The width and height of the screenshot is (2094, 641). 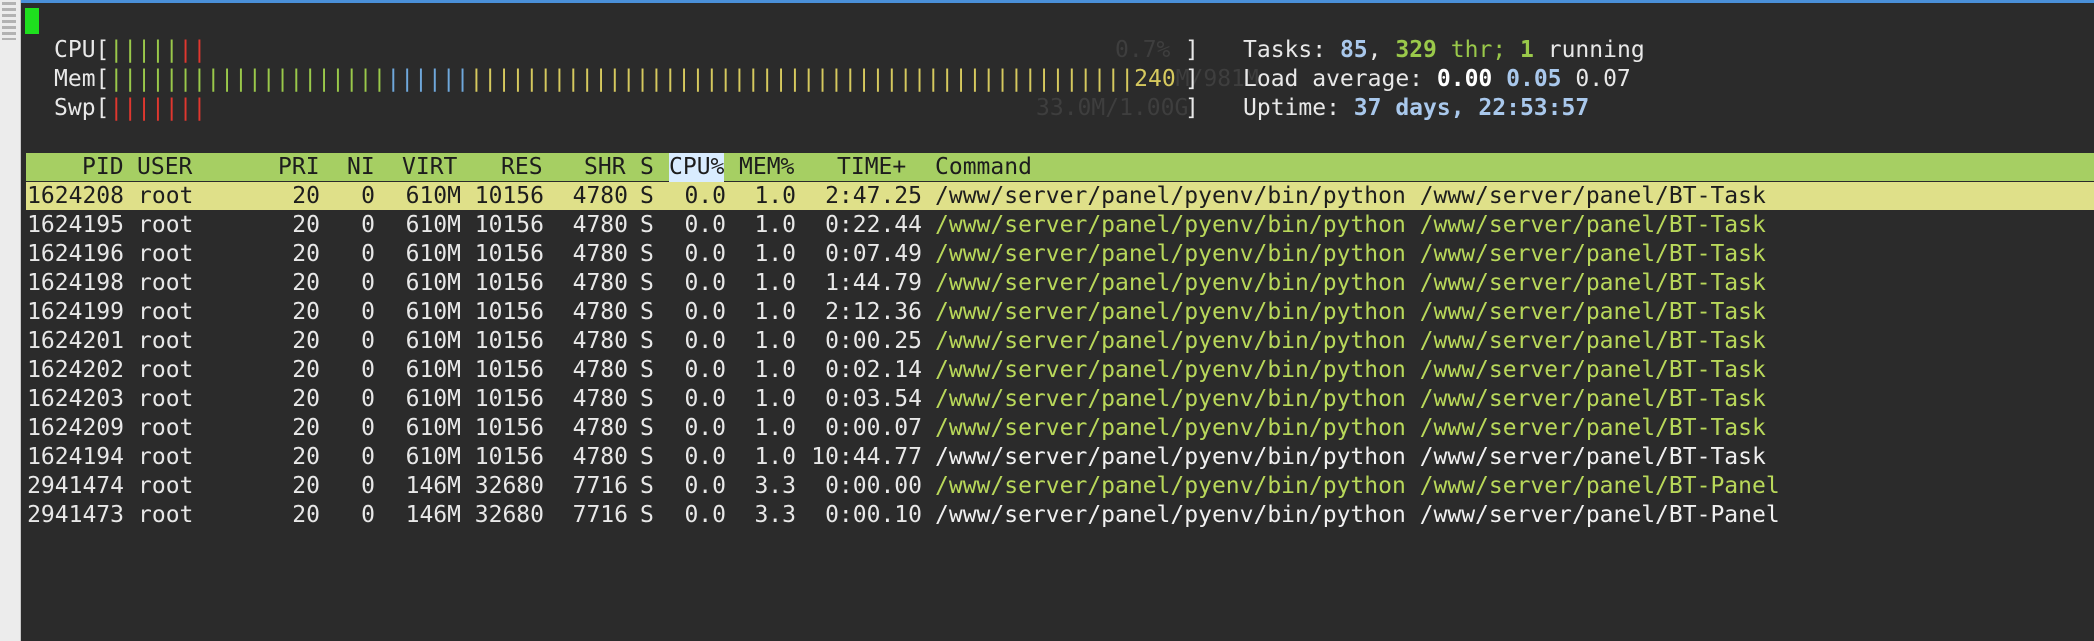 I want to click on load-1min: 0.00, so click(x=1464, y=79).